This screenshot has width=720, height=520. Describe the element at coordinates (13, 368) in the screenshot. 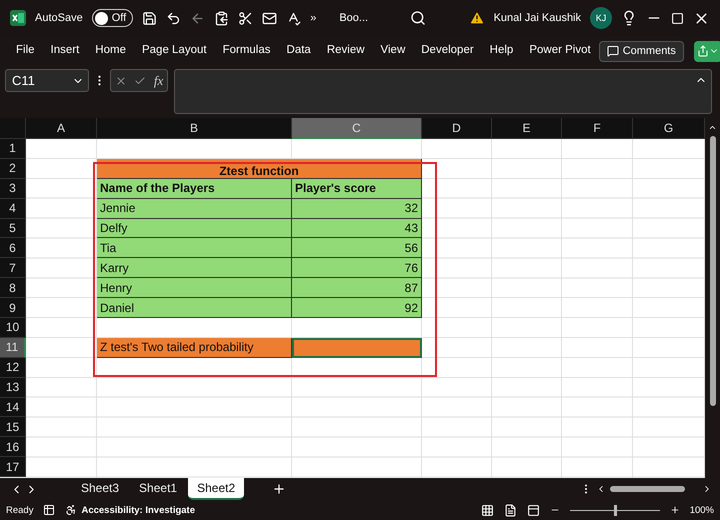

I see `row-header: 12` at that location.